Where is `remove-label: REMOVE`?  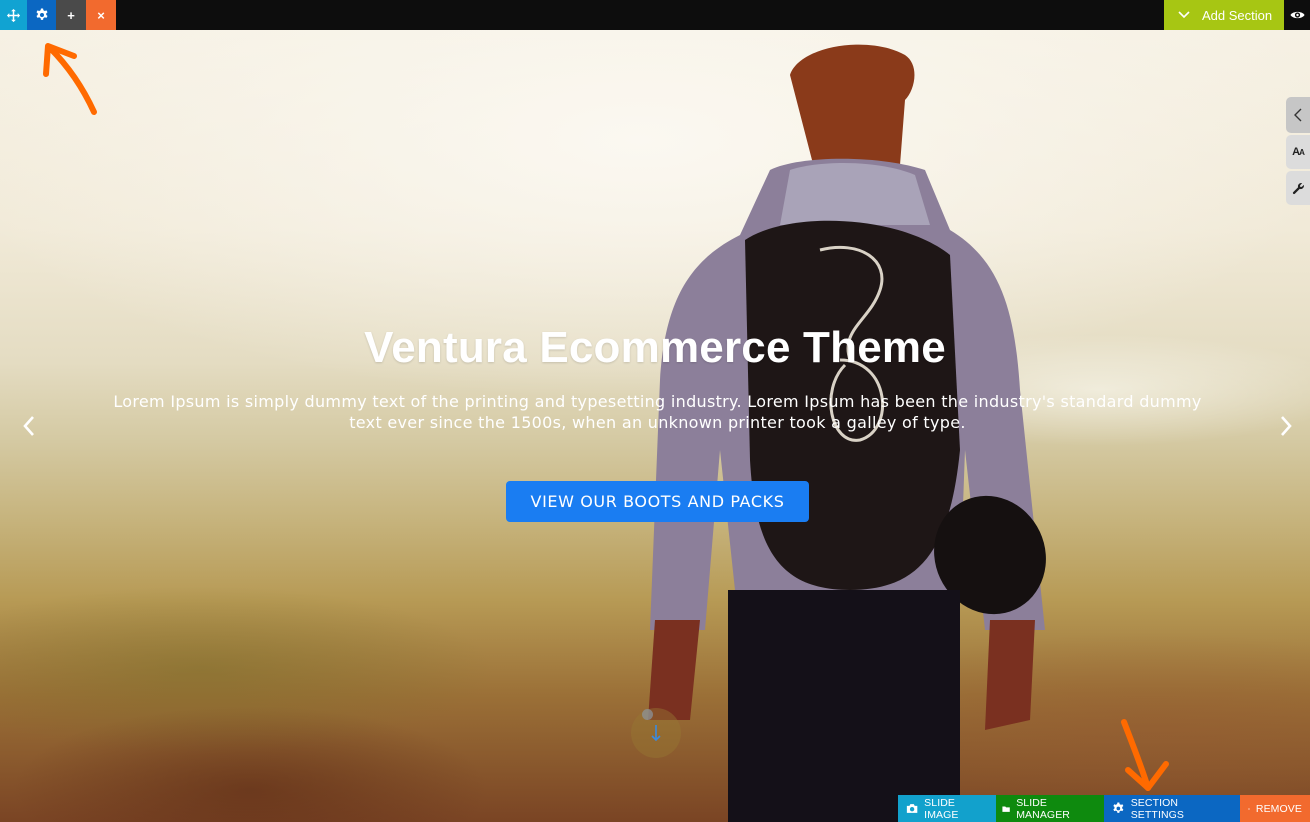 remove-label: REMOVE is located at coordinates (1278, 808).